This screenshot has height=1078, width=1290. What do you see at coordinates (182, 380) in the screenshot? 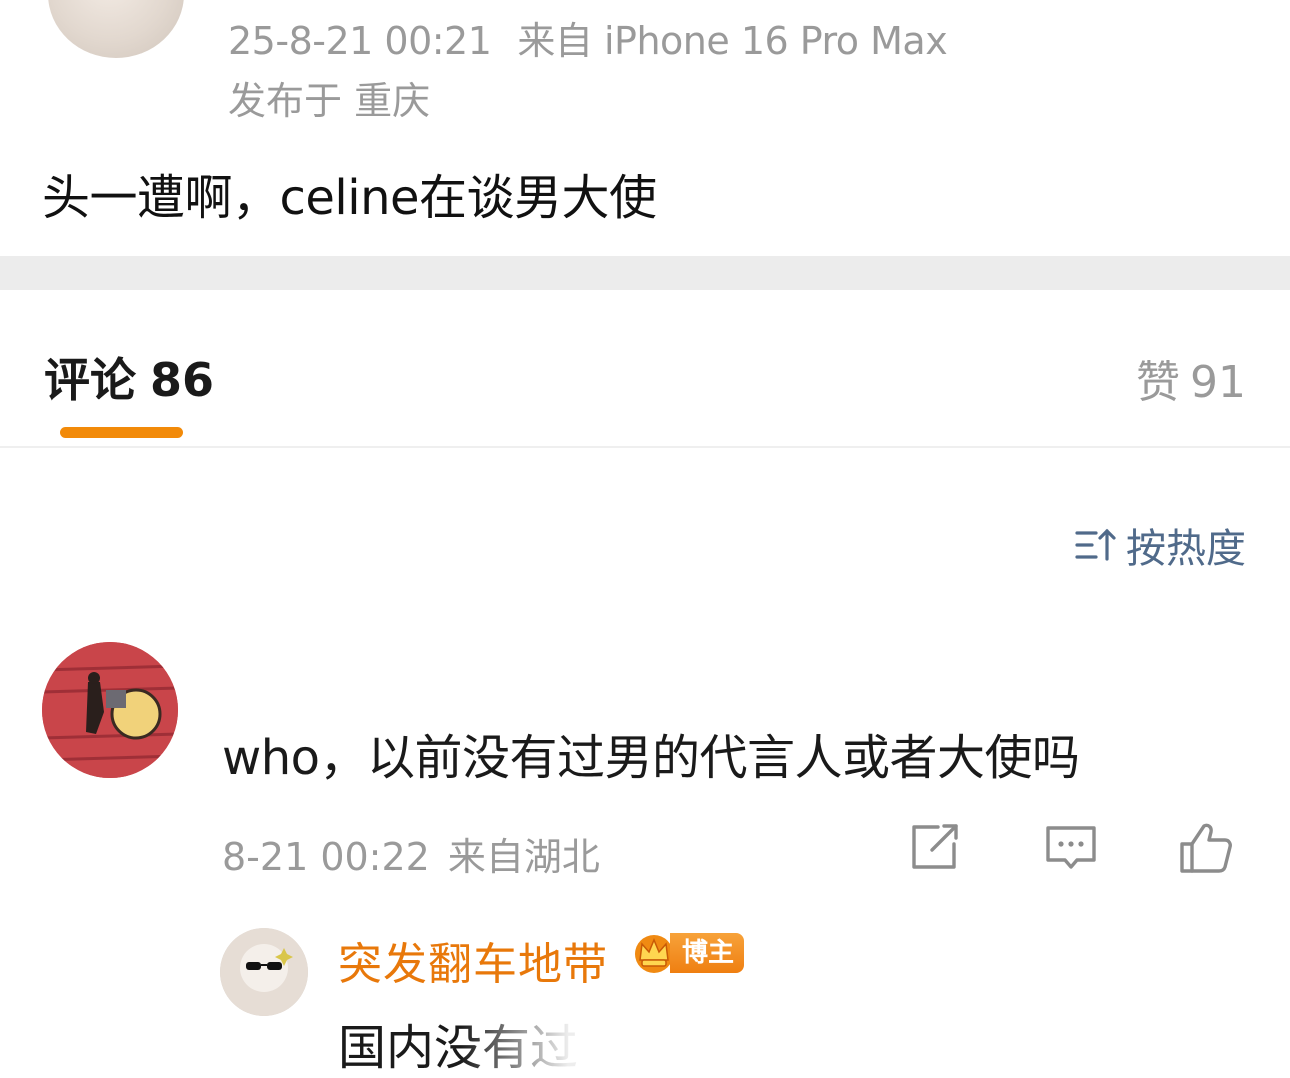
I see `tab-comments-count: 86` at bounding box center [182, 380].